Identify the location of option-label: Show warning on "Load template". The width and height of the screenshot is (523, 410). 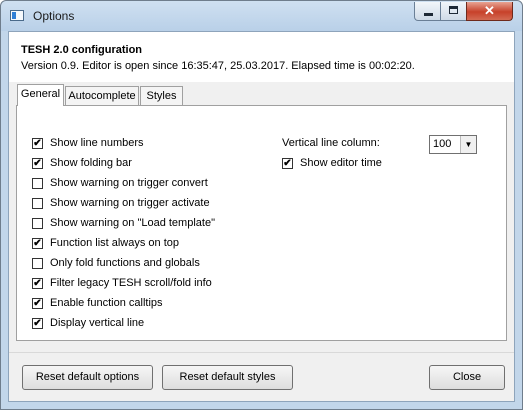
(132, 223).